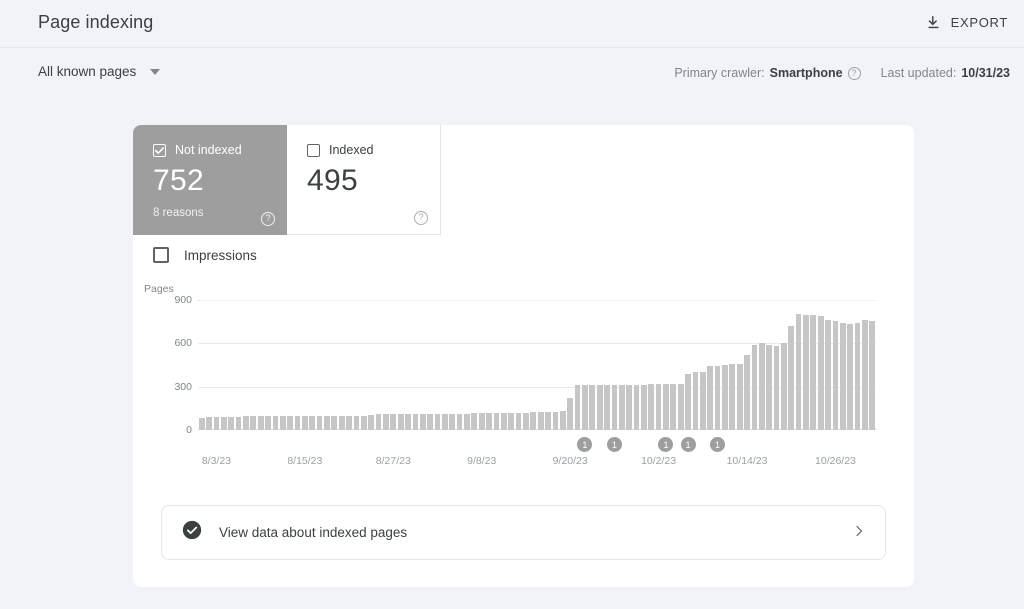 This screenshot has width=1024, height=609. What do you see at coordinates (966, 22) in the screenshot?
I see `export-button: EXPORT` at bounding box center [966, 22].